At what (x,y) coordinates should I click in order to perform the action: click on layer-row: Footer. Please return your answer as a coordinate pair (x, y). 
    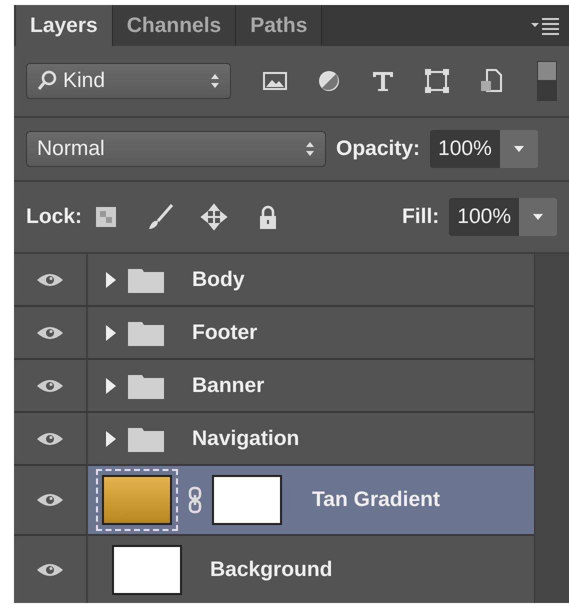
    Looking at the image, I should click on (274, 333).